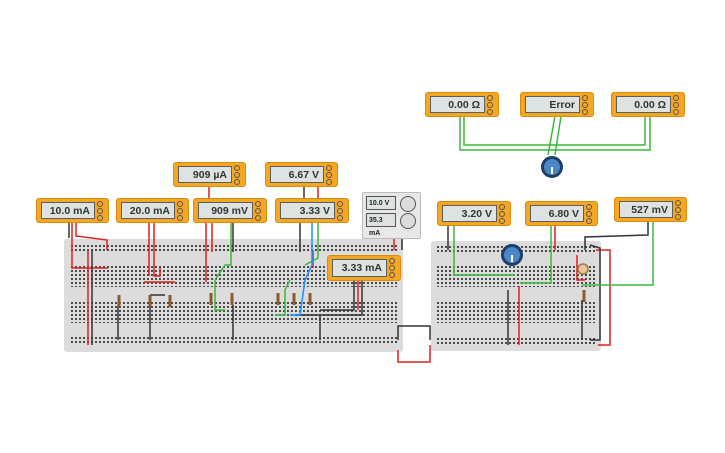 The width and height of the screenshot is (725, 453). I want to click on multimeter-resistance-2: 0.00 Ω, so click(648, 104).